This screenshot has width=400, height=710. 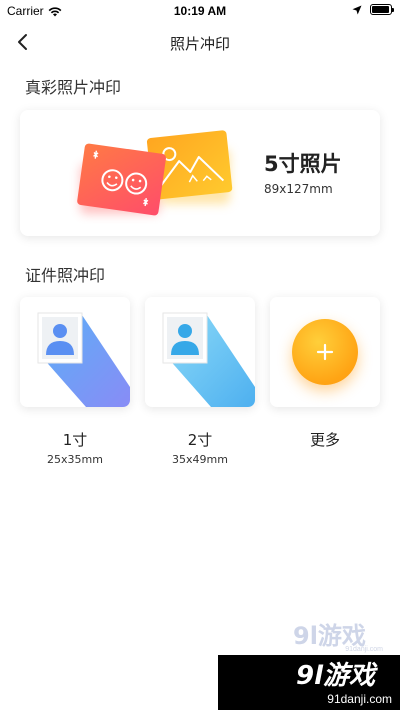 What do you see at coordinates (200, 440) in the screenshot?
I see `tile-label-2-inch: 2寸` at bounding box center [200, 440].